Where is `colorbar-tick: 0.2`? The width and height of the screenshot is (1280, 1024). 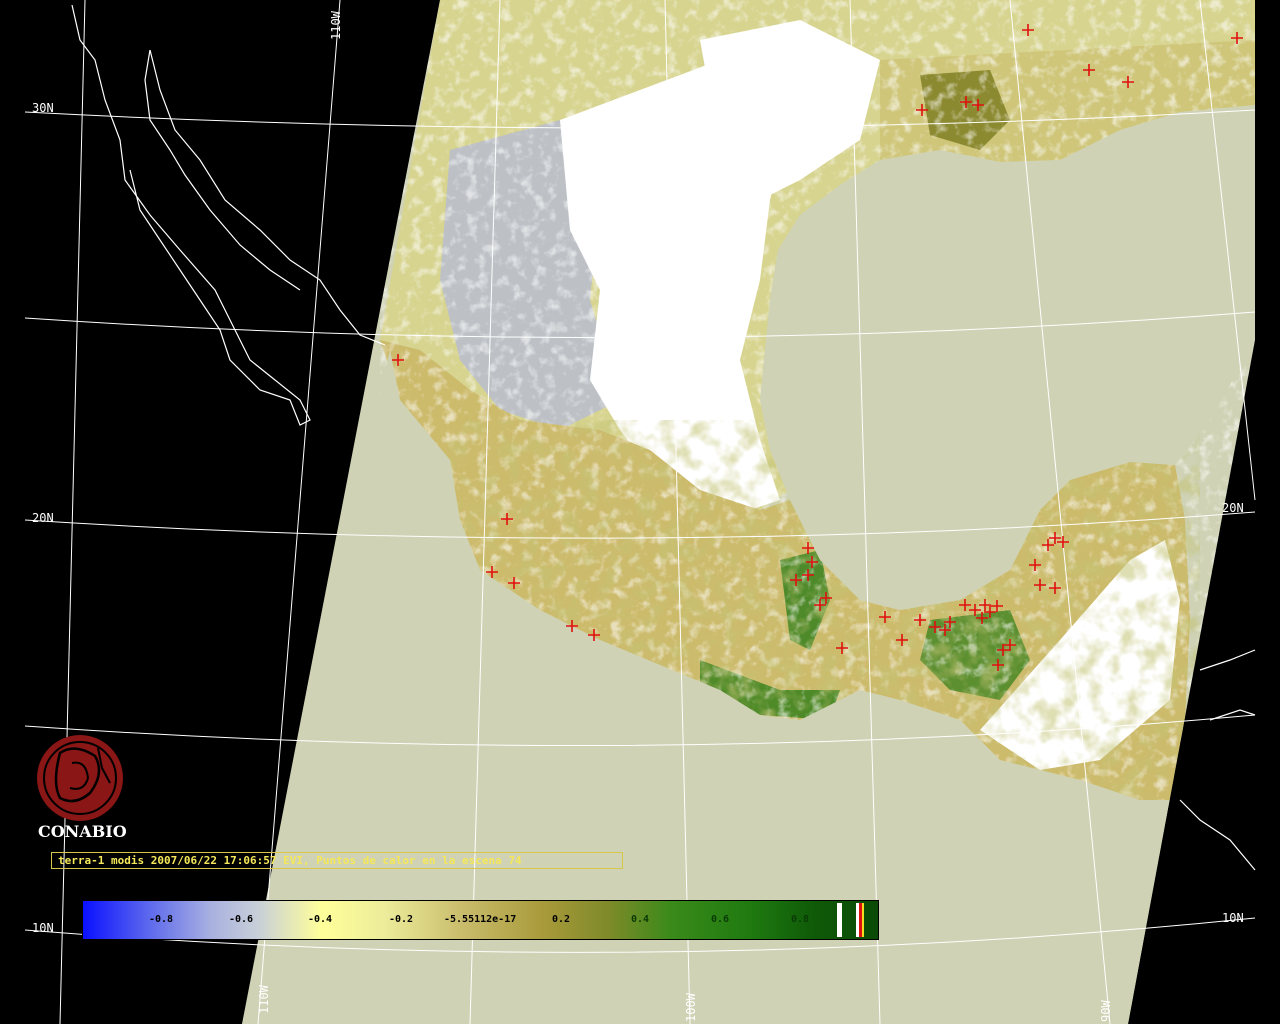 colorbar-tick: 0.2 is located at coordinates (561, 919).